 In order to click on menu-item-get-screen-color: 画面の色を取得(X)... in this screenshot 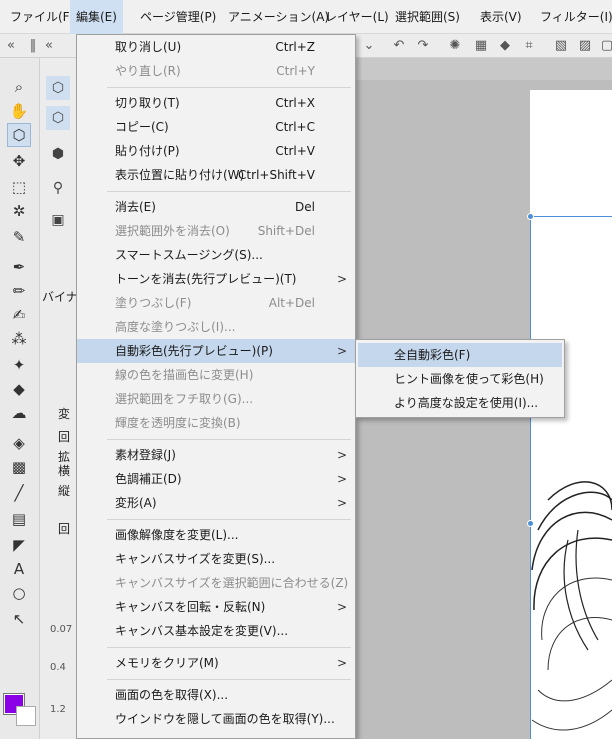, I will do `click(216, 695)`.